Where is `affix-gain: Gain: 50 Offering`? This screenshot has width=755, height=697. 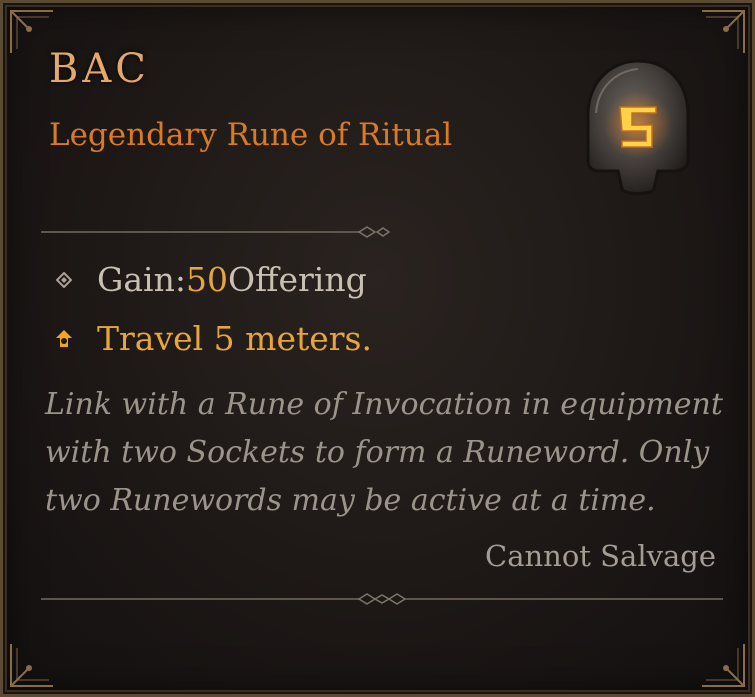 affix-gain: Gain: 50 Offering is located at coordinates (210, 280).